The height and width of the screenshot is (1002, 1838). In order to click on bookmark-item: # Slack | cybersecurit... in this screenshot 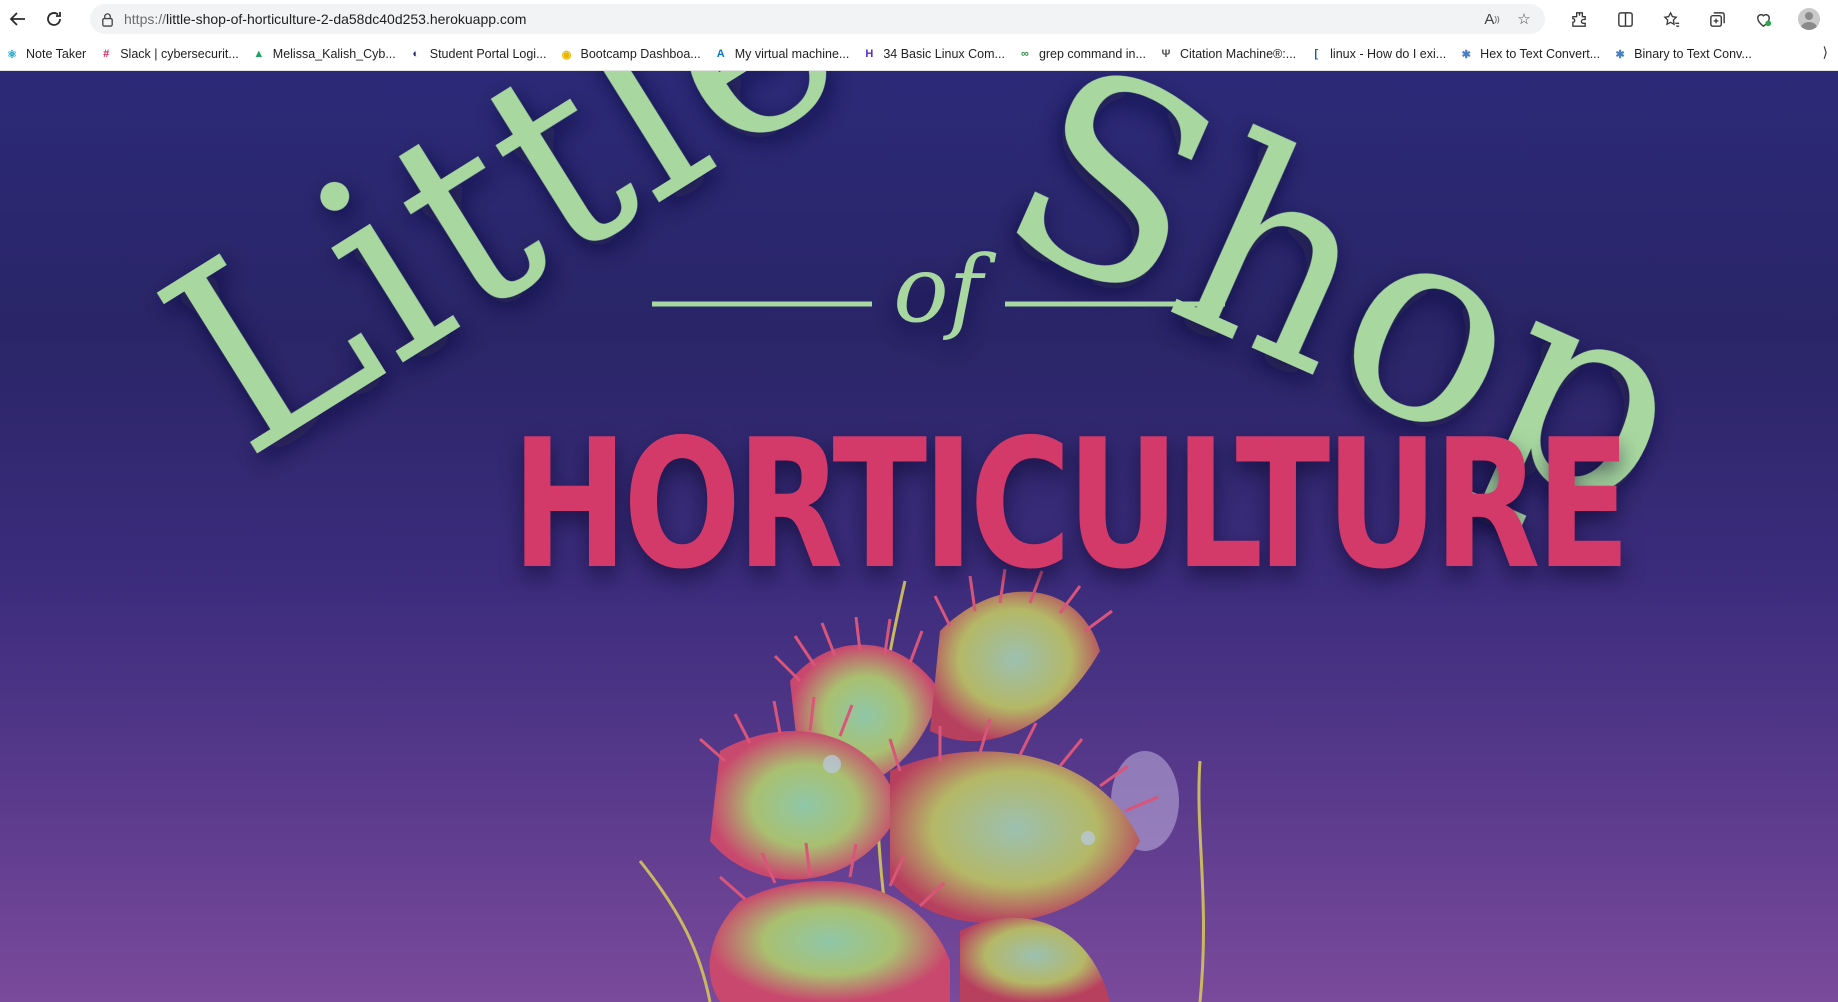, I will do `click(170, 54)`.